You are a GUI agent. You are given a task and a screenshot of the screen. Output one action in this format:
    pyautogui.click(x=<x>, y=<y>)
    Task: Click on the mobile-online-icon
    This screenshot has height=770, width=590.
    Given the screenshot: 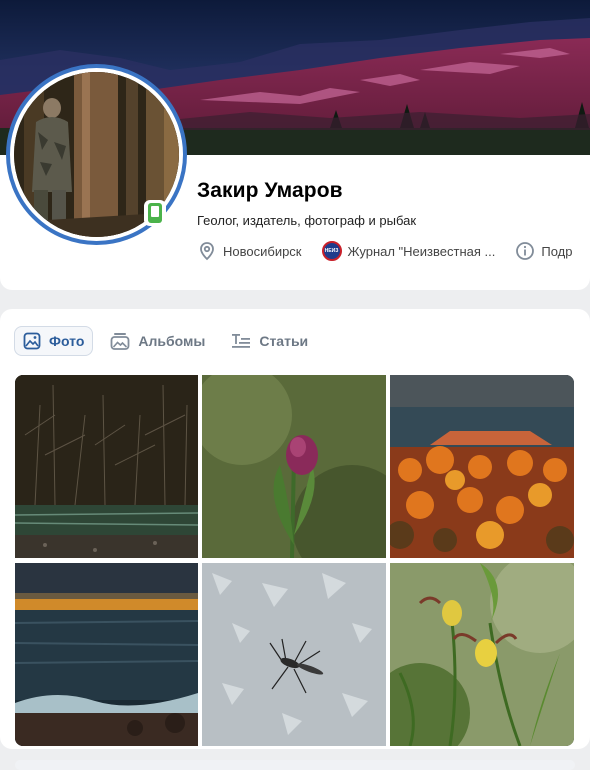 What is the action you would take?
    pyautogui.click(x=155, y=213)
    